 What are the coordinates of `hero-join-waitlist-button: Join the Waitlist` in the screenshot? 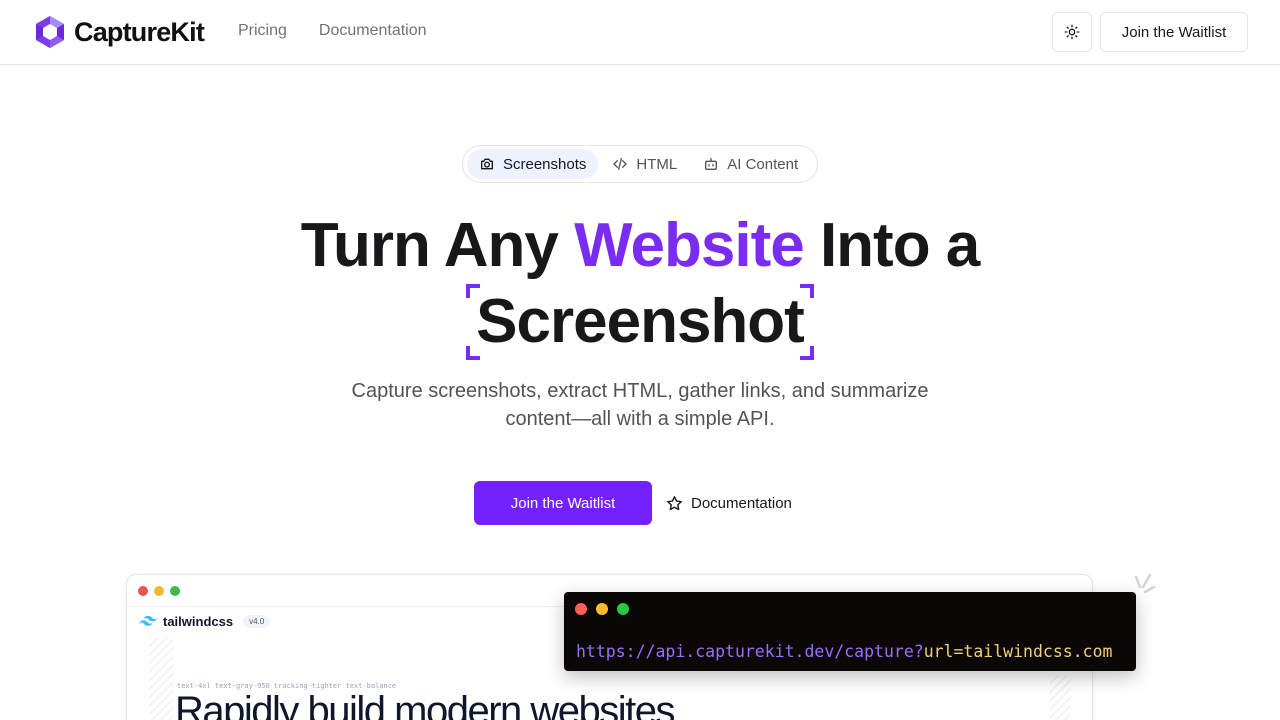 It's located at (563, 503).